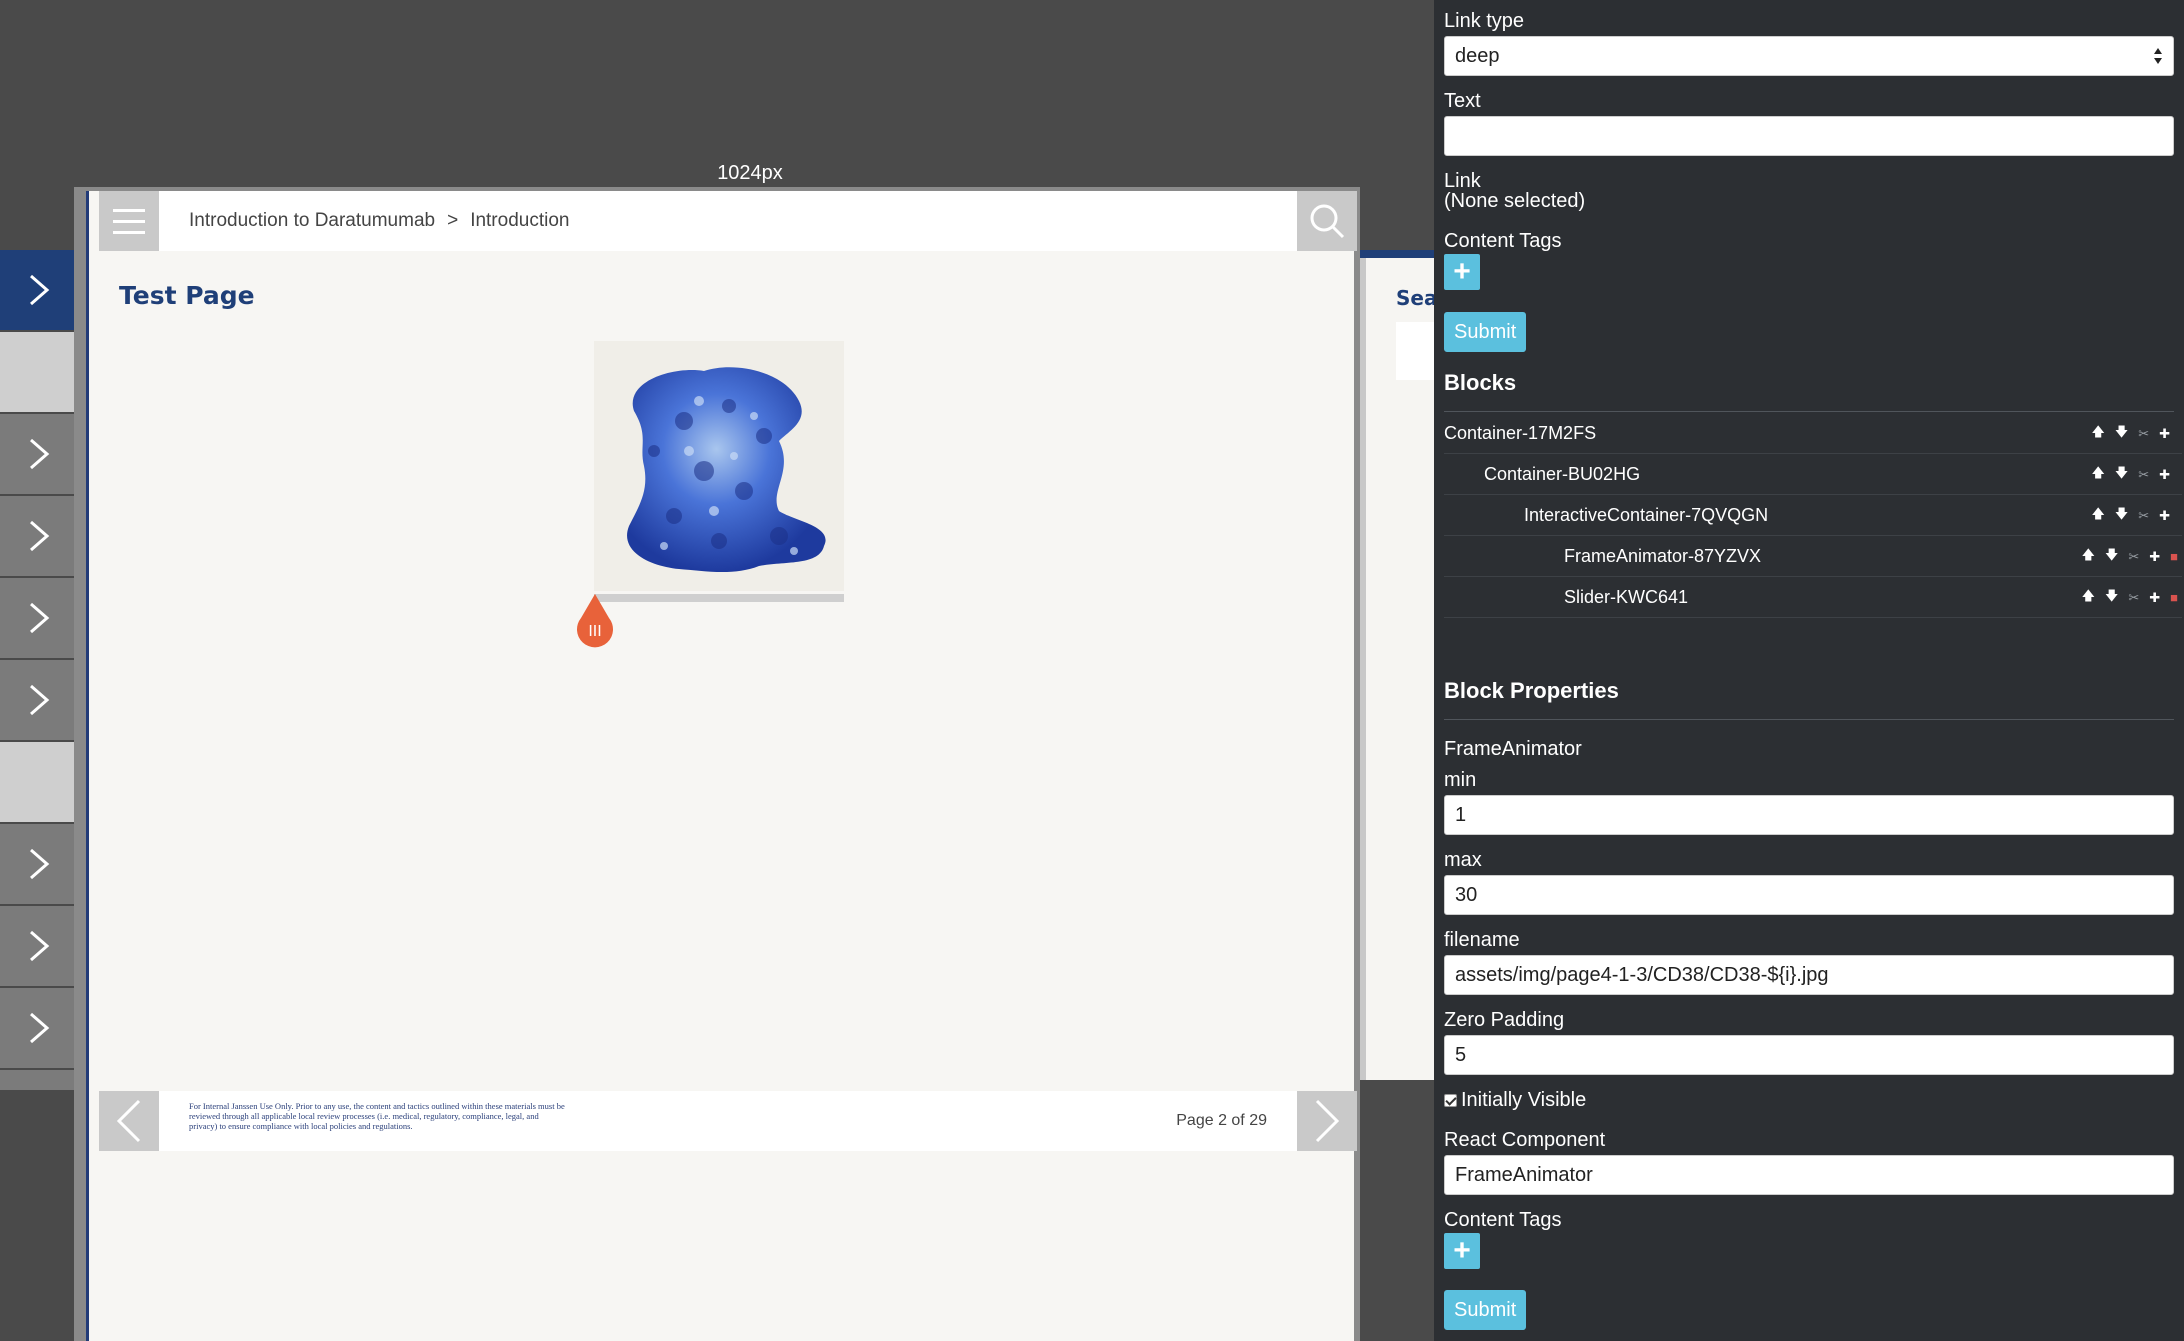 This screenshot has width=2184, height=1341. Describe the element at coordinates (1460, 780) in the screenshot. I see `min-label: min` at that location.